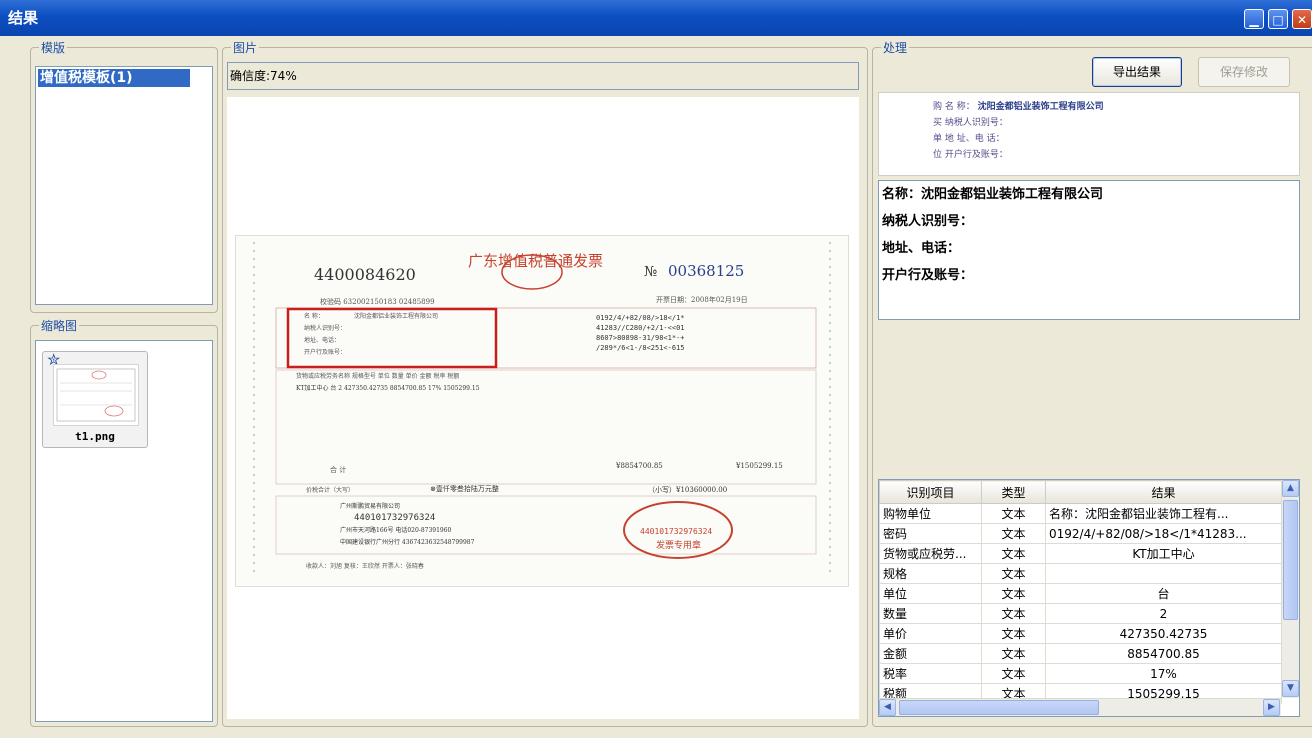  What do you see at coordinates (930, 533) in the screenshot?
I see `cell-item: 密码` at bounding box center [930, 533].